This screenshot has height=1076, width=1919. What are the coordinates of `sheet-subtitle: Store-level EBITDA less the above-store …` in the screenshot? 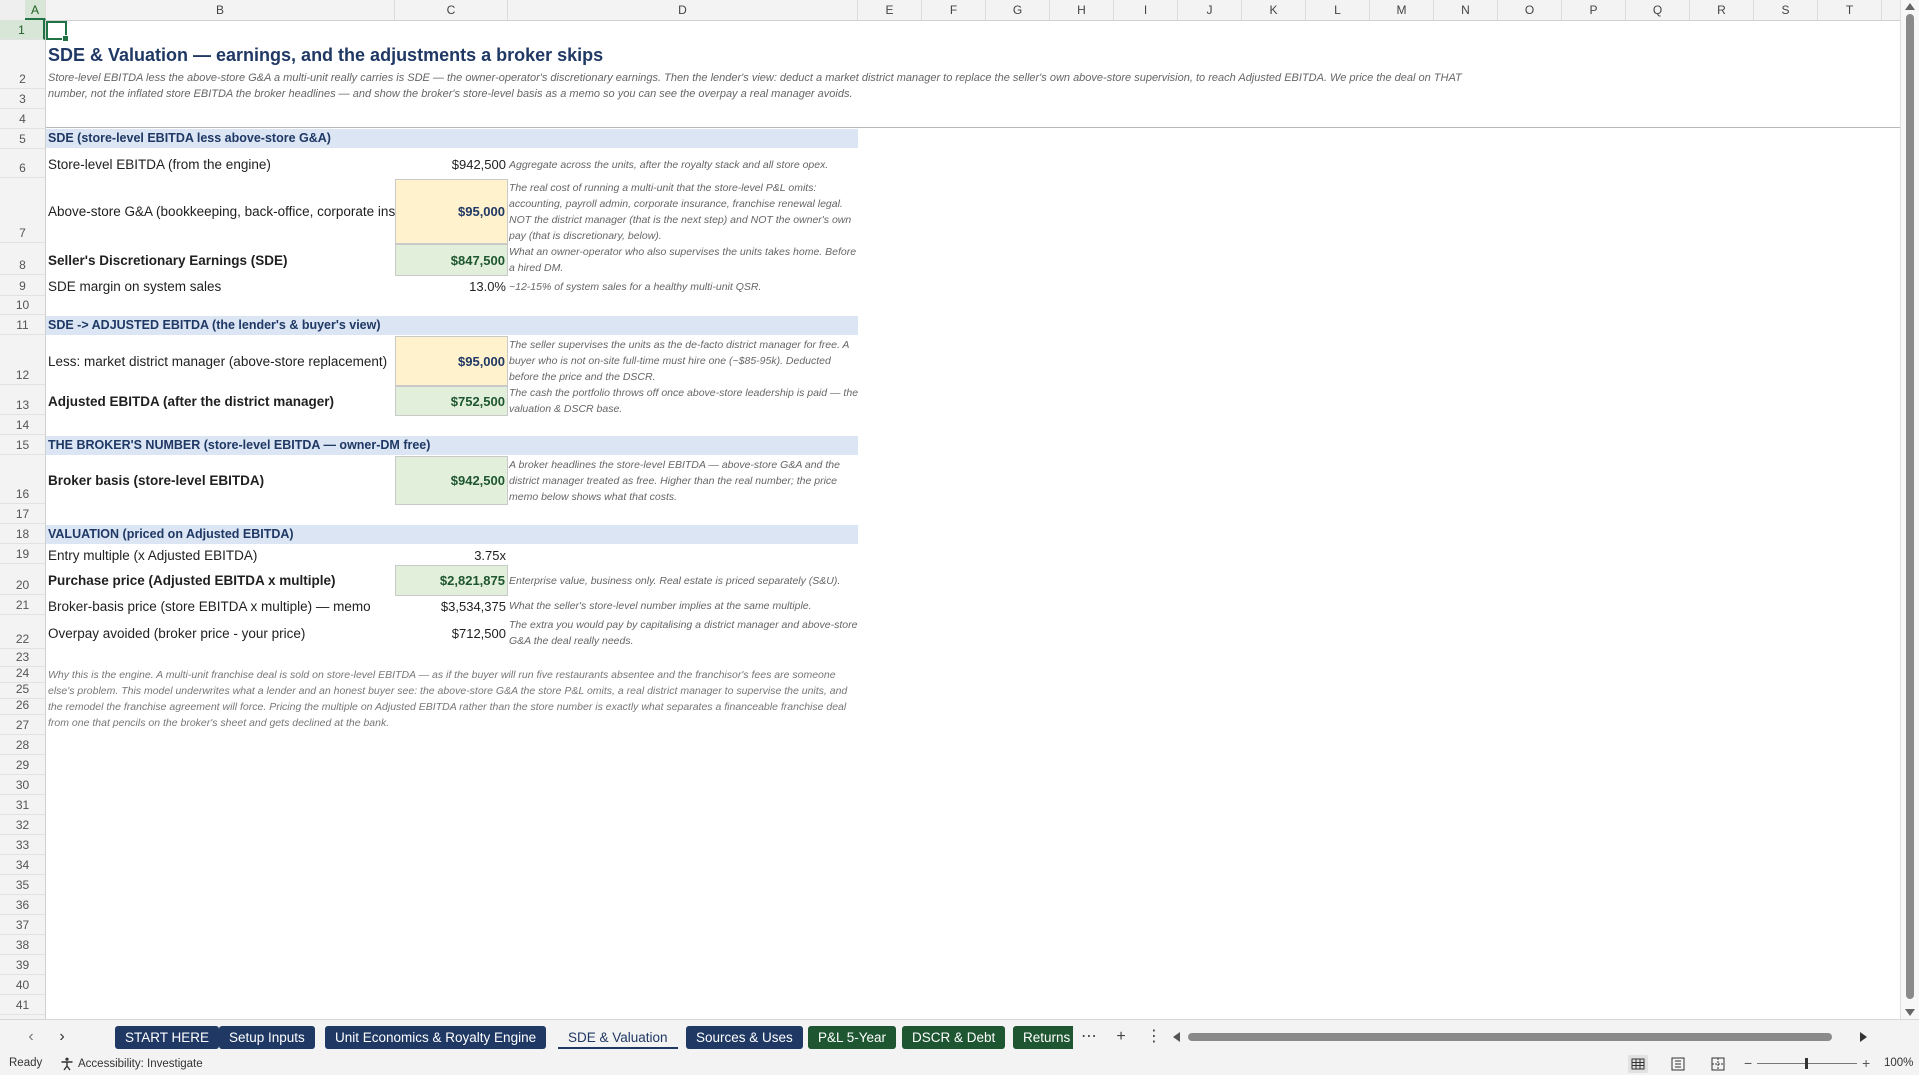 It's located at (773, 86).